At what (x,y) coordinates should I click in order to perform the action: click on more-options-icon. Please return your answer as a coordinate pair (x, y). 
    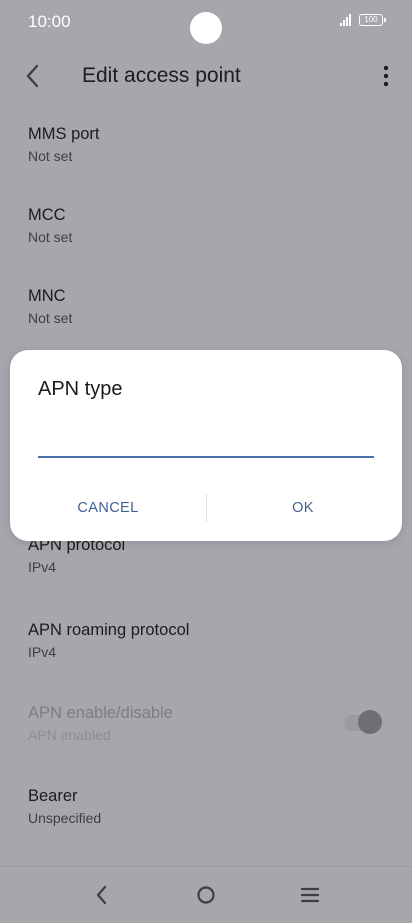
    Looking at the image, I should click on (386, 76).